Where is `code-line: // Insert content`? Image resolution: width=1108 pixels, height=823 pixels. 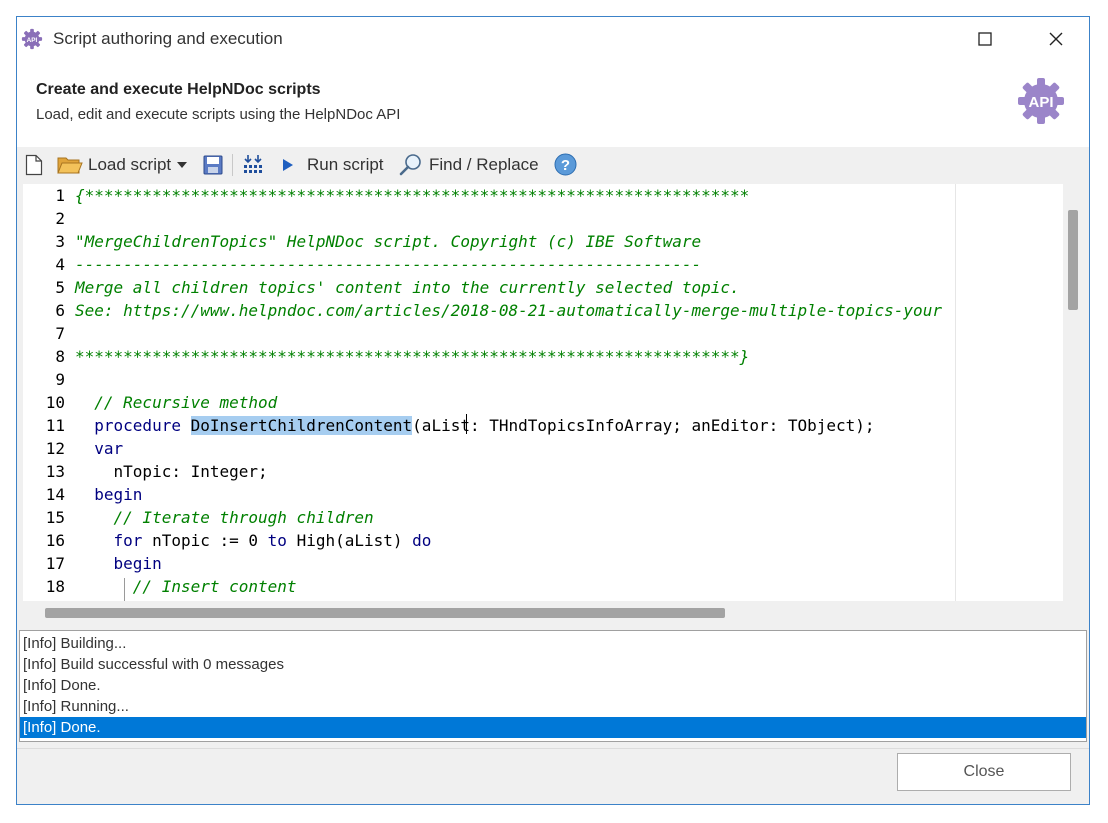 code-line: // Insert content is located at coordinates (186, 586).